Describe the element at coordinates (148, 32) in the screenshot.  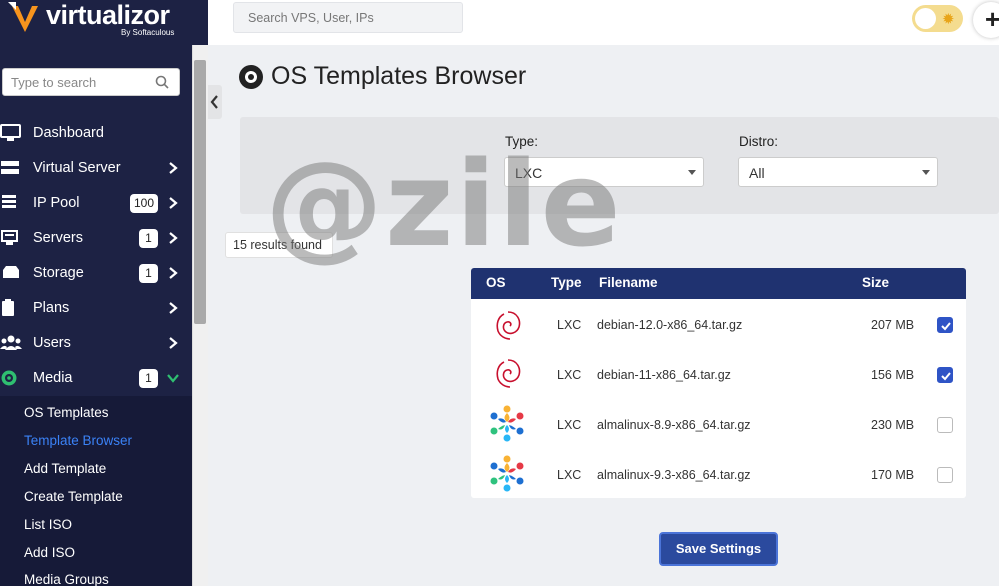
I see `brand-sub: By Softaculous` at that location.